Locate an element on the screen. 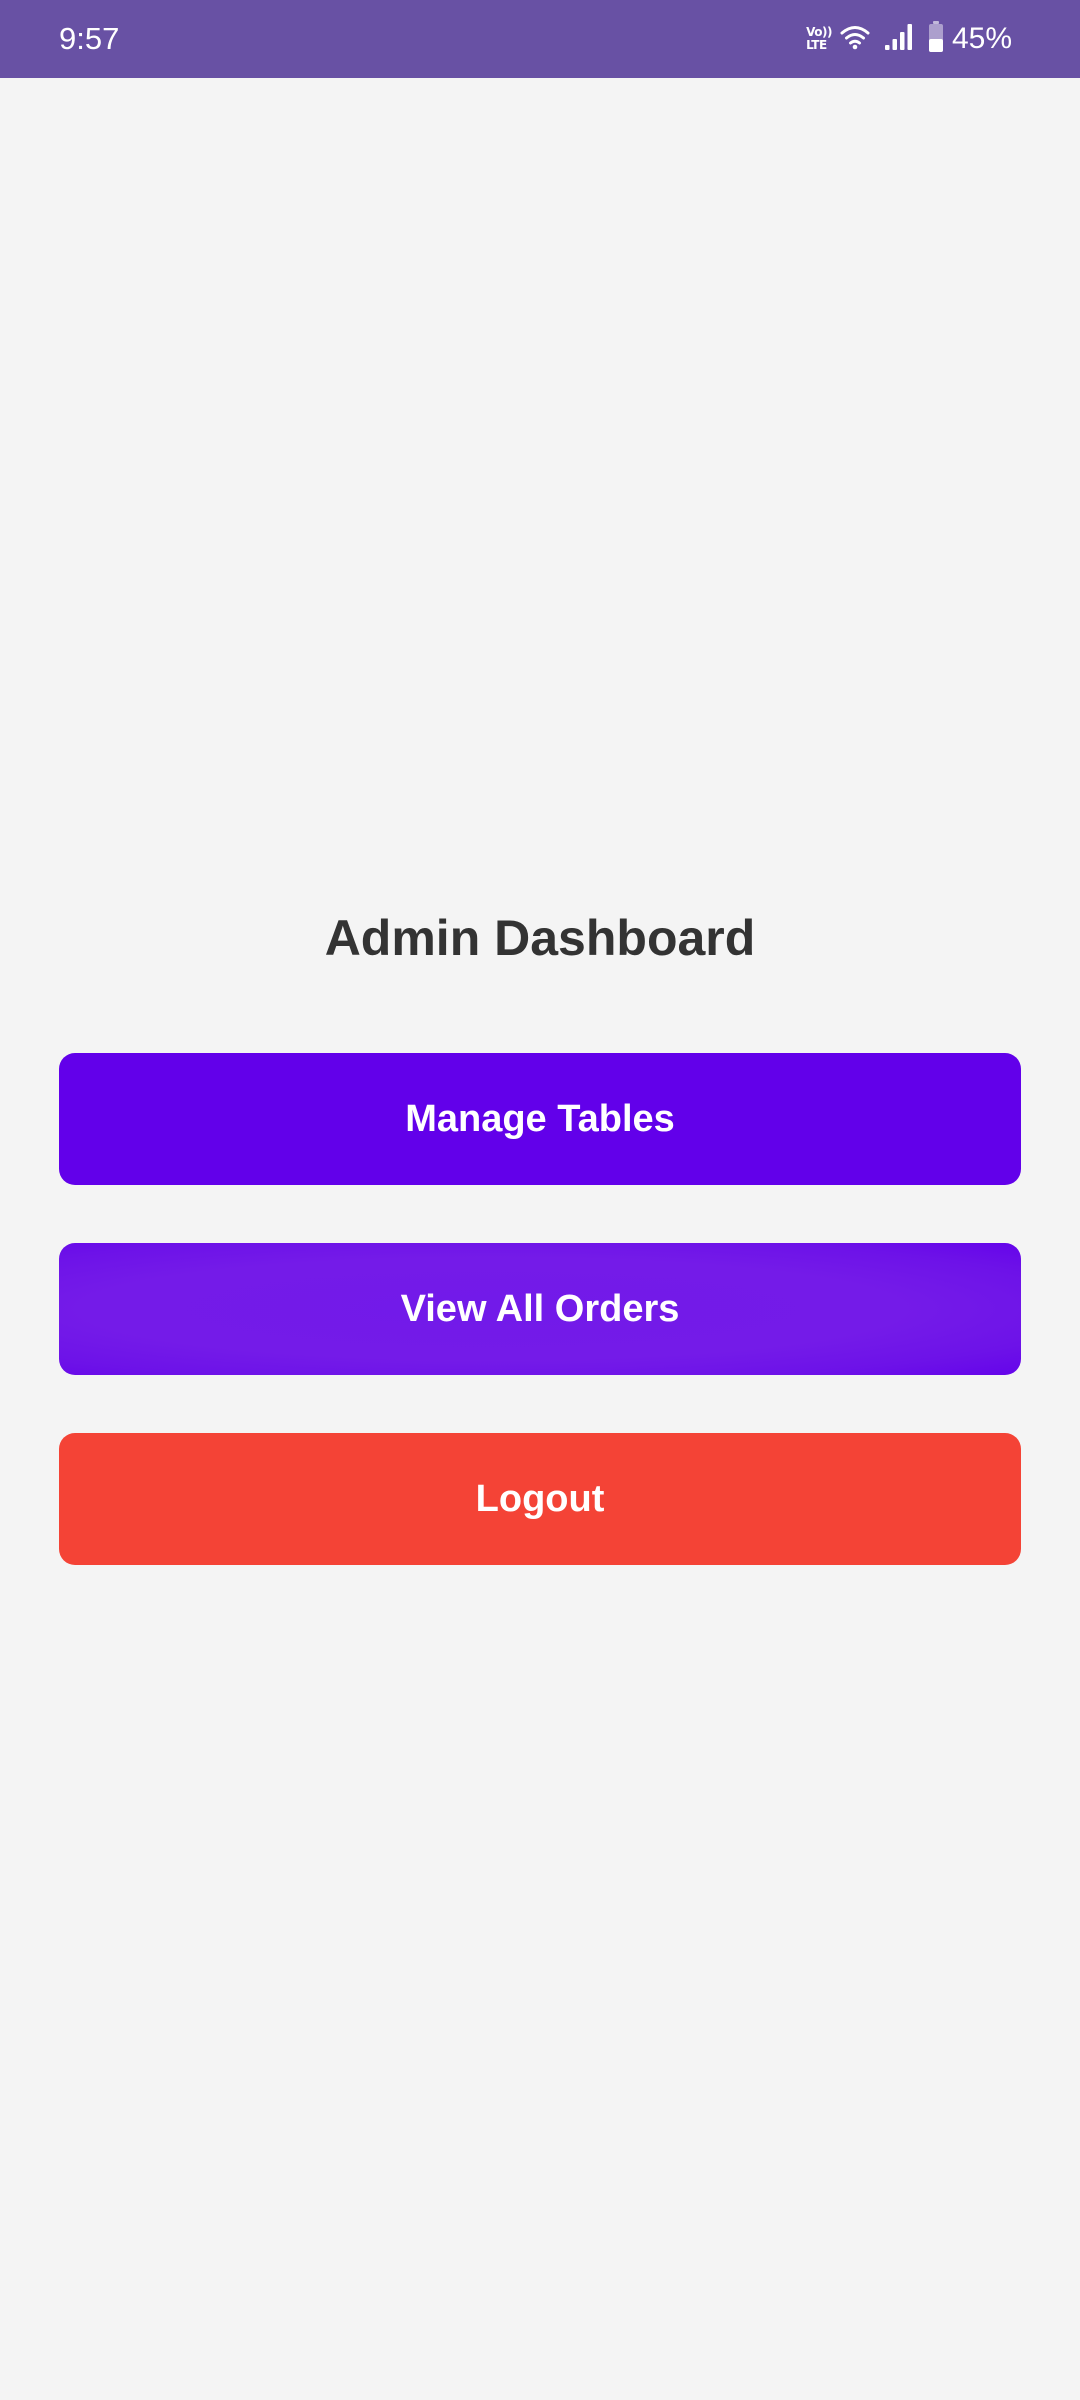 The height and width of the screenshot is (2400, 1080). view-all-orders-label: View All Orders is located at coordinates (540, 1308).